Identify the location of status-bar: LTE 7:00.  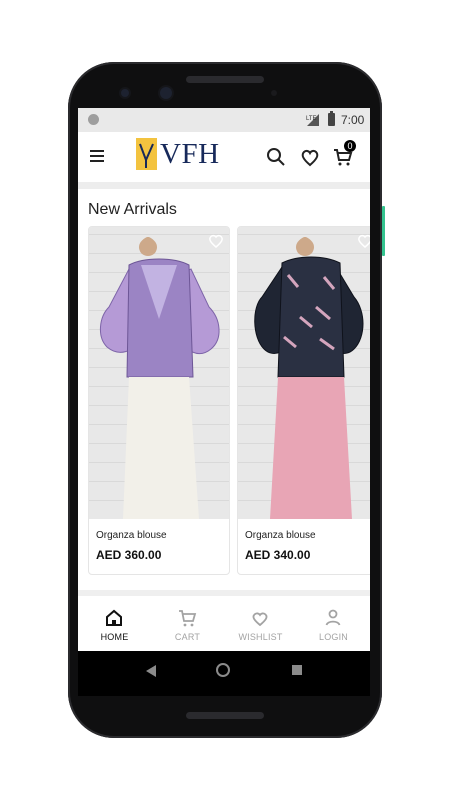
(224, 120).